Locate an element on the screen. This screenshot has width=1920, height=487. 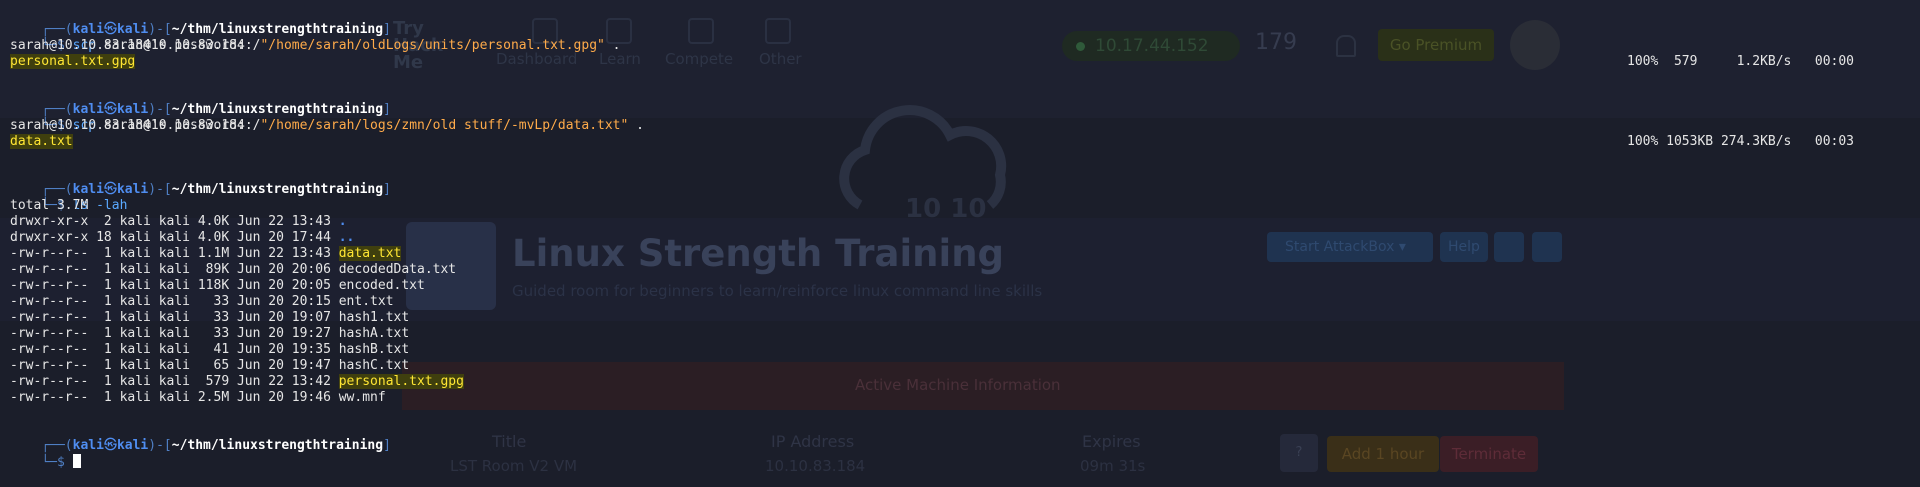
progress-rate: 1.2KB/s is located at coordinates (1764, 61).